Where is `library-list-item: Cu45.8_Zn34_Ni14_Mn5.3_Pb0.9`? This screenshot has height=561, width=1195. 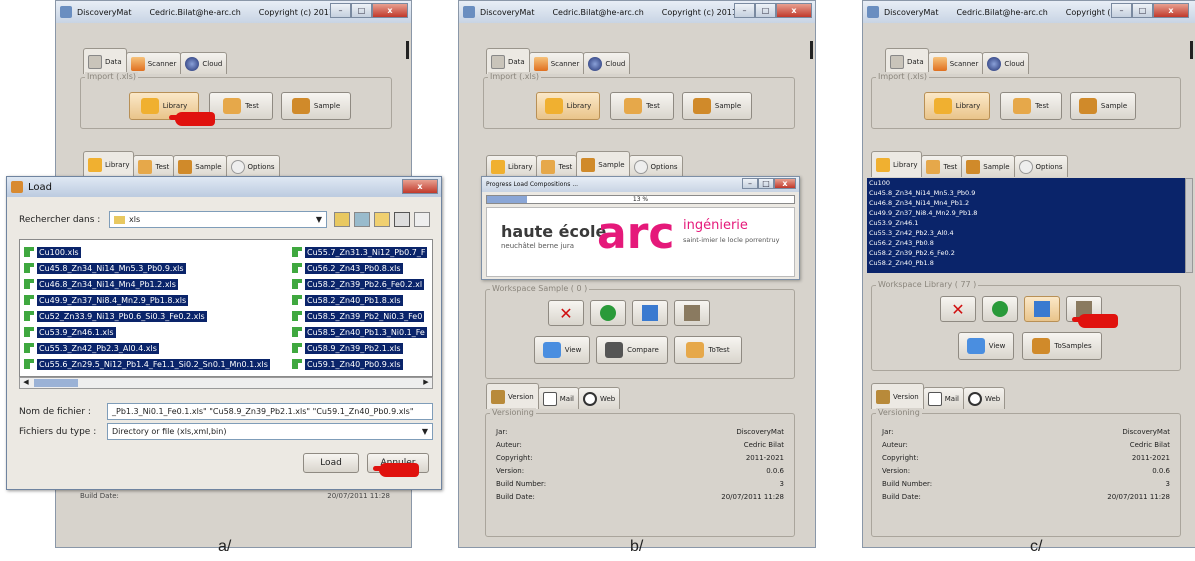 library-list-item: Cu45.8_Zn34_Ni14_Mn5.3_Pb0.9 is located at coordinates (1026, 193).